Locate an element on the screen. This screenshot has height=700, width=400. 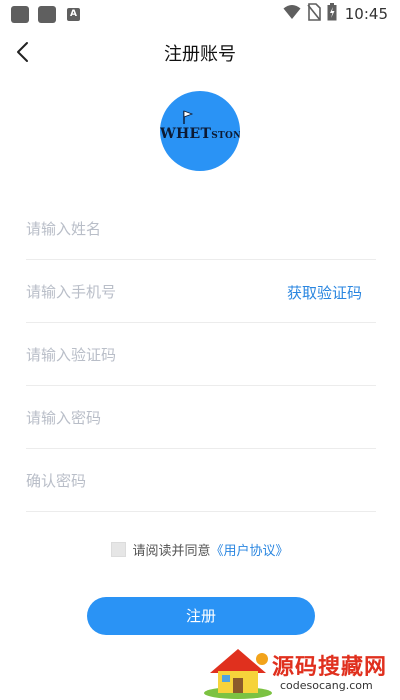
phone-field-row: 获取验证码 is located at coordinates (201, 292).